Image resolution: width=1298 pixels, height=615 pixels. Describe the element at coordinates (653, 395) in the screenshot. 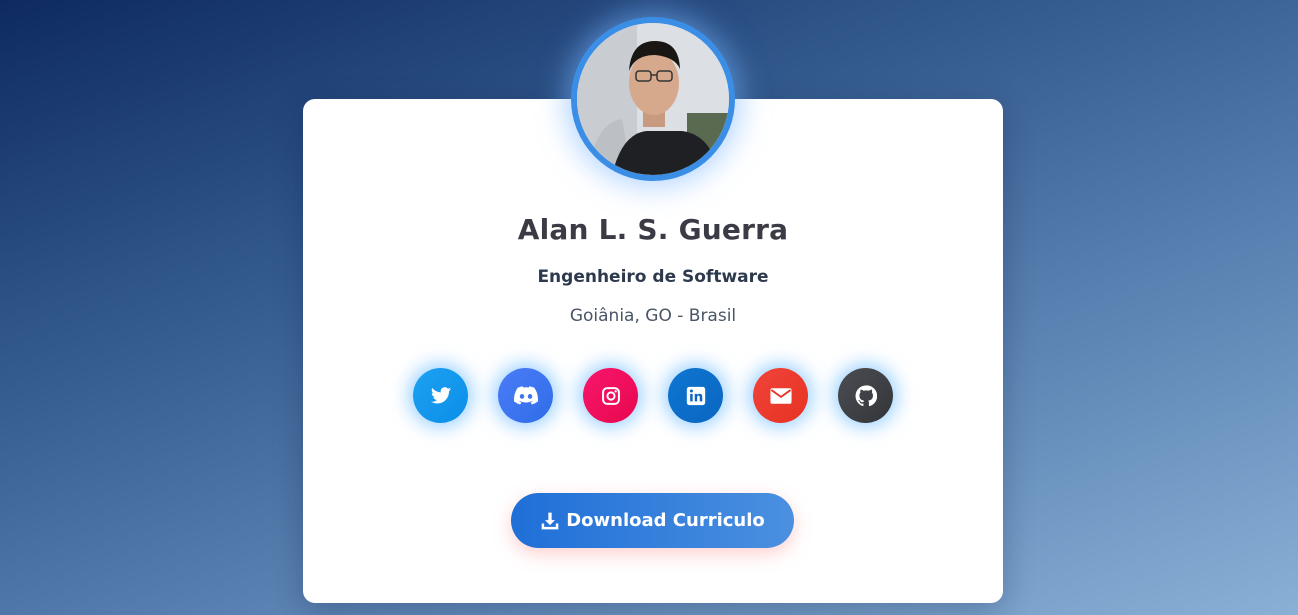

I see `social-links` at that location.